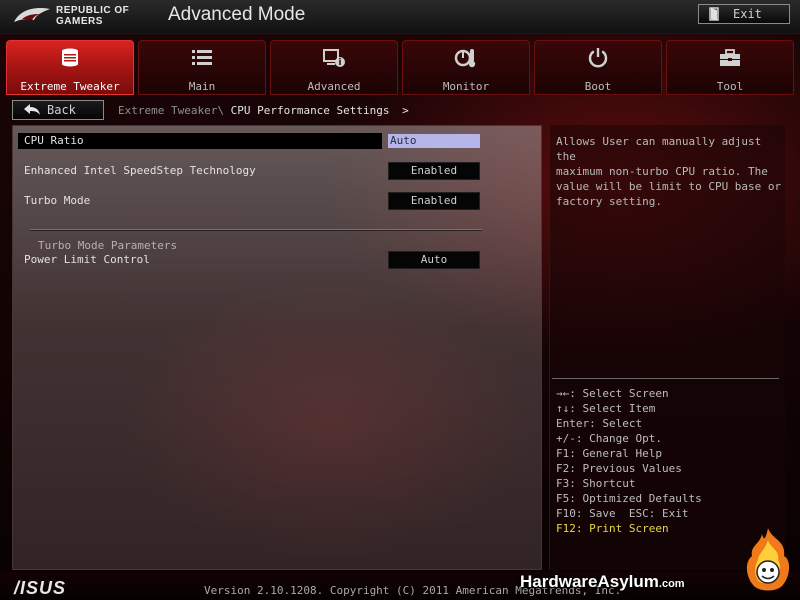 The height and width of the screenshot is (600, 800). Describe the element at coordinates (665, 378) in the screenshot. I see `help-divider` at that location.